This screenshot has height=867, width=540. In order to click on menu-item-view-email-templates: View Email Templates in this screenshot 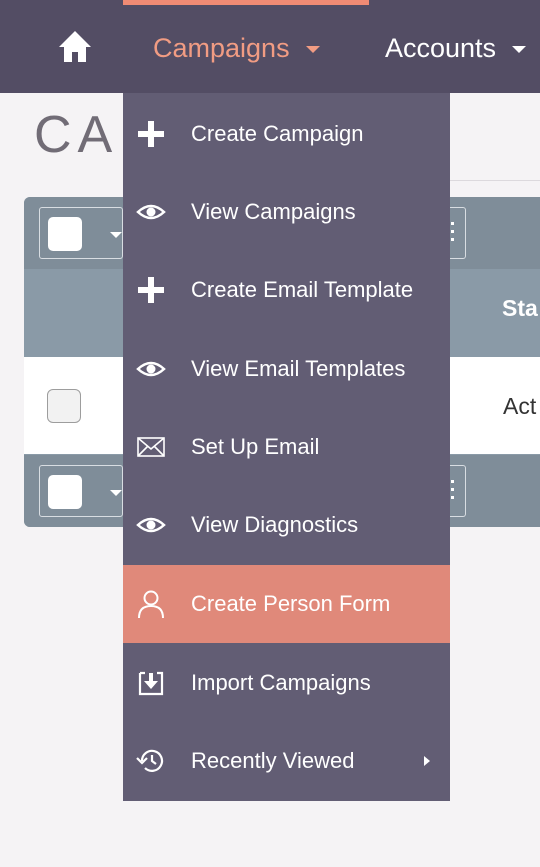, I will do `click(286, 369)`.